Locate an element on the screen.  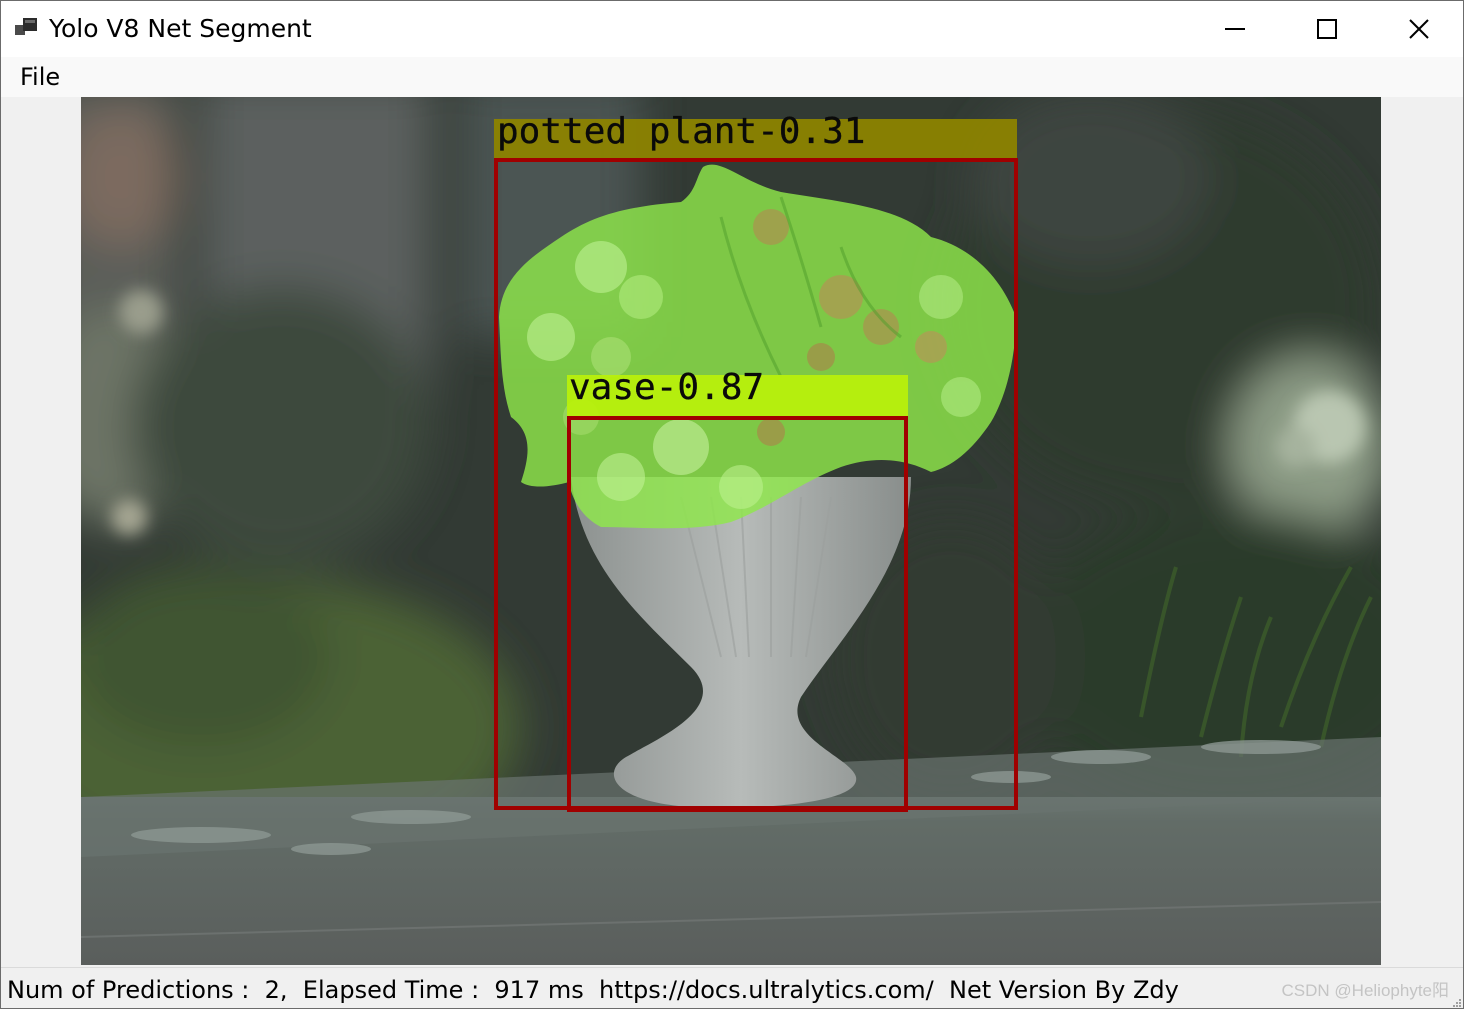
watermark: CSDN @Heliophyte阳 is located at coordinates (1365, 990).